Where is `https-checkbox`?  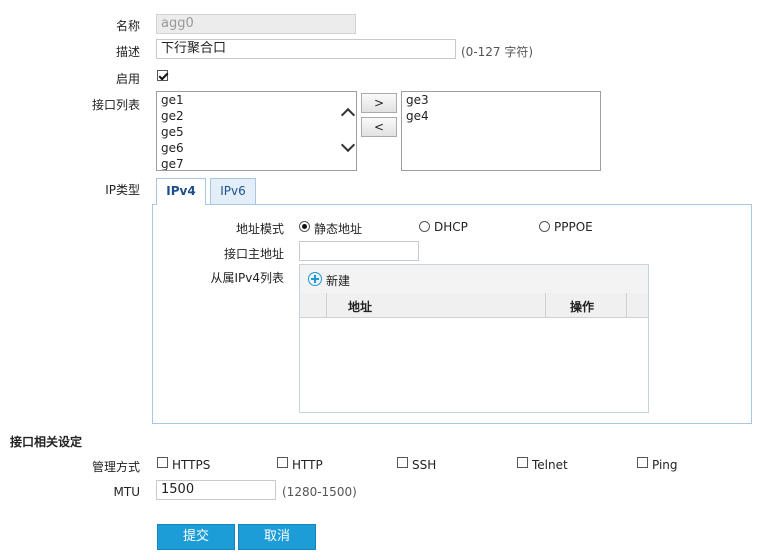 https-checkbox is located at coordinates (162, 462).